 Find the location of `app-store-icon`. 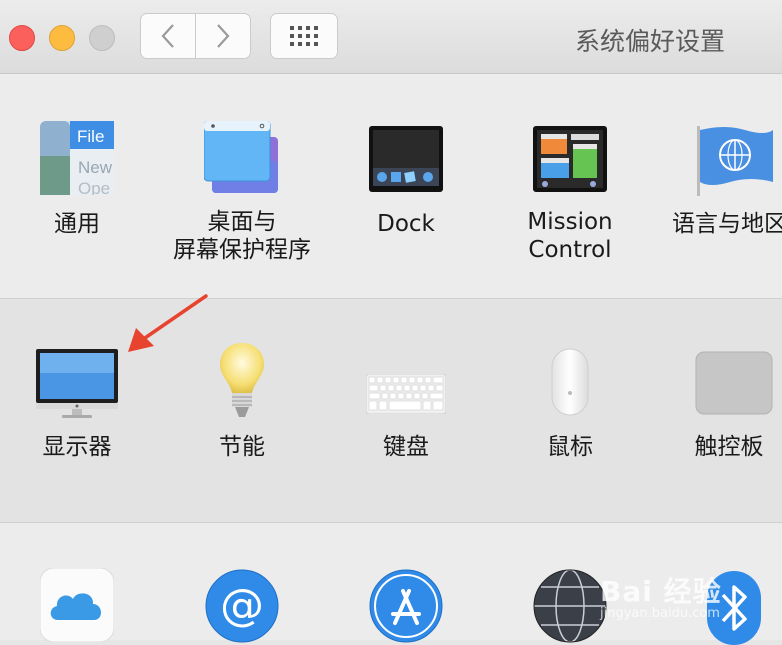

app-store-icon is located at coordinates (406, 606).